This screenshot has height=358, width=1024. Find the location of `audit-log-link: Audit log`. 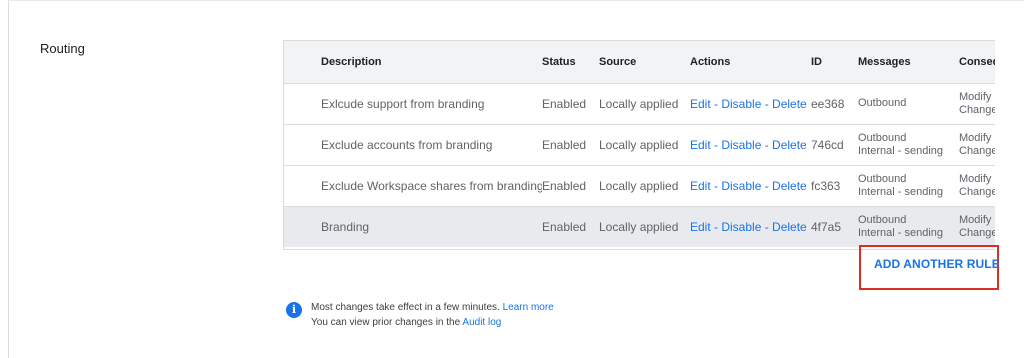

audit-log-link: Audit log is located at coordinates (481, 322).